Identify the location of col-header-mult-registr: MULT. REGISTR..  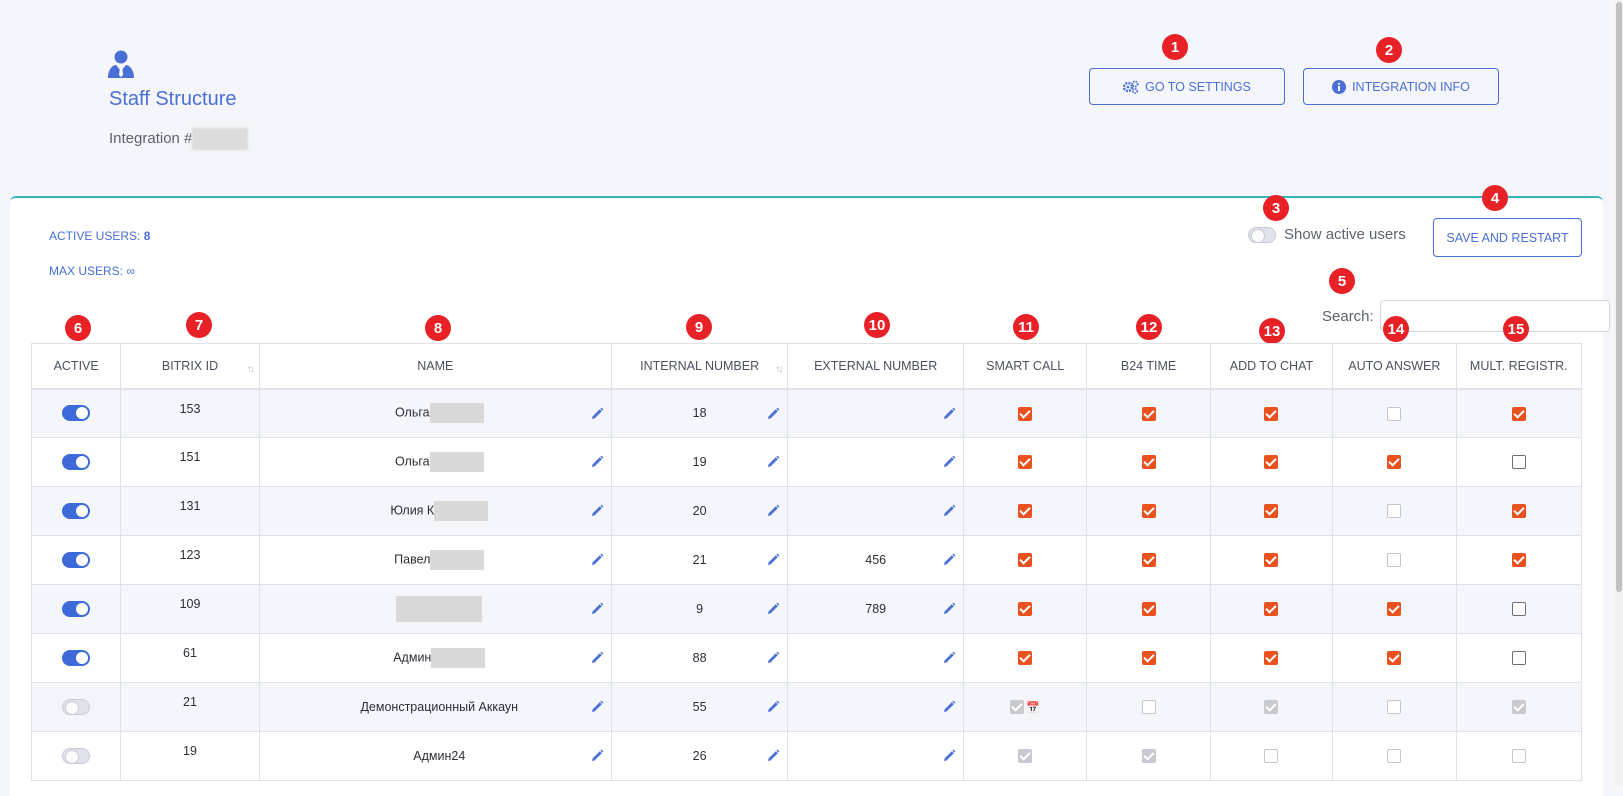
(1519, 366).